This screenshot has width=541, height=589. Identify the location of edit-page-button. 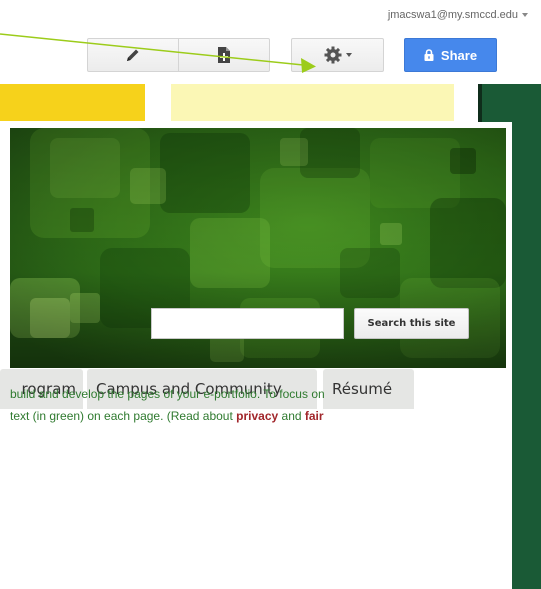
(133, 55).